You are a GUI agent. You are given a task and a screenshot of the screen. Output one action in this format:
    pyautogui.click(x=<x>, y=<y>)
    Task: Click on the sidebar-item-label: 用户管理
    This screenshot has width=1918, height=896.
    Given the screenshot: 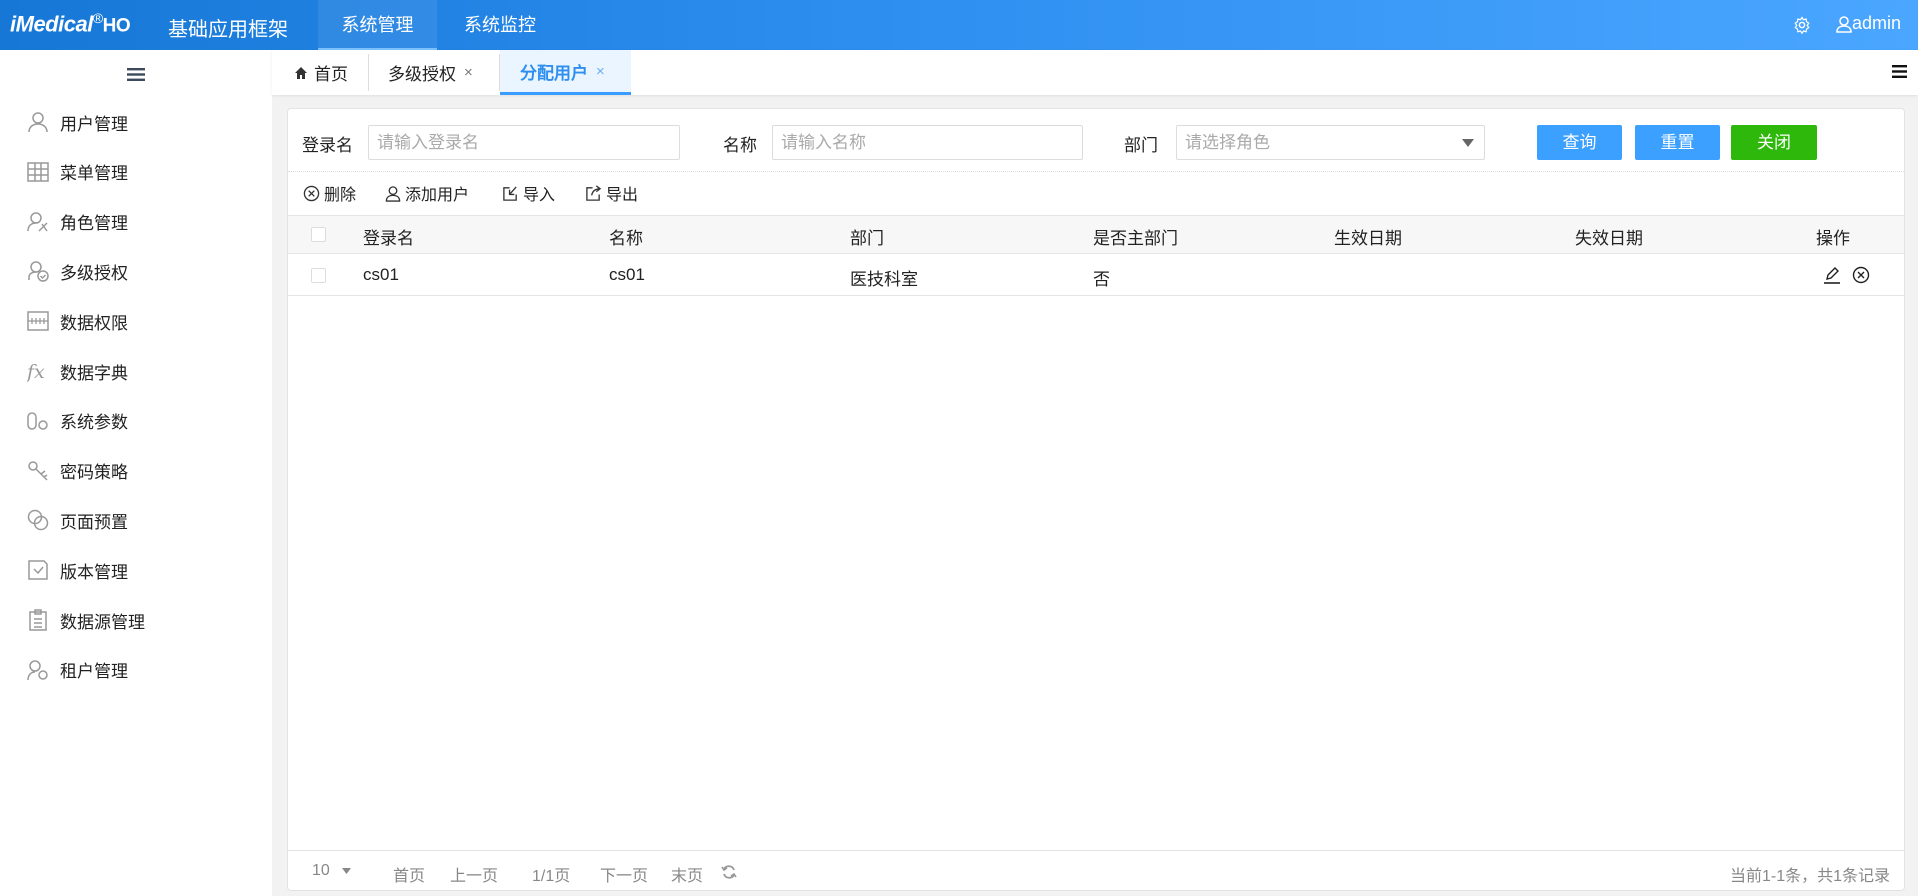 What is the action you would take?
    pyautogui.click(x=94, y=124)
    